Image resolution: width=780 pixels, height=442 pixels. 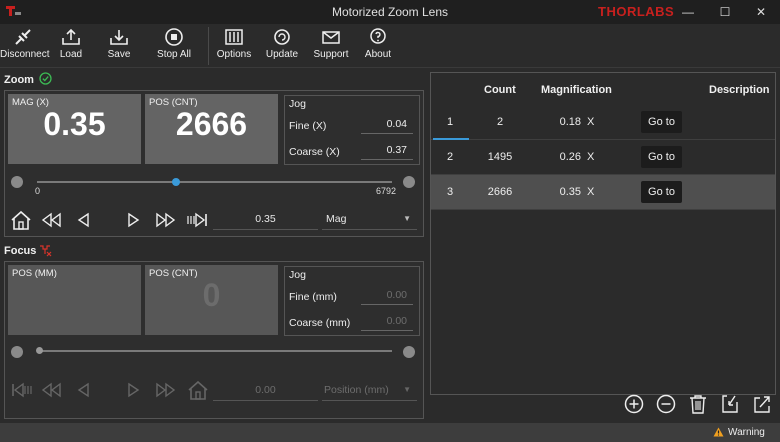 I want to click on brand-logo: THORLABS, so click(x=636, y=11).